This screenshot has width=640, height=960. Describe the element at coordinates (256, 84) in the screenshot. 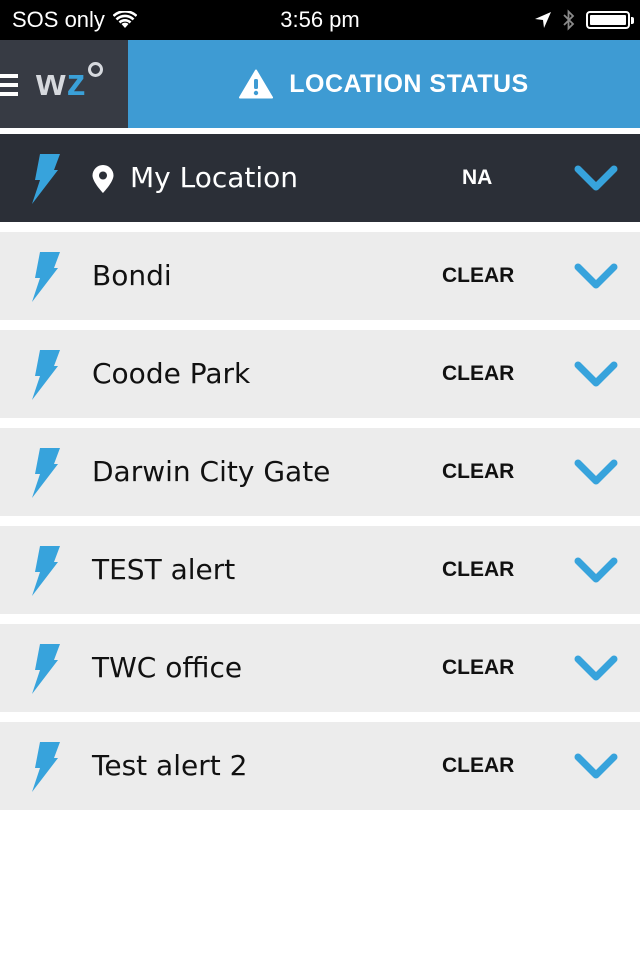

I see `warning-triangle-icon` at that location.